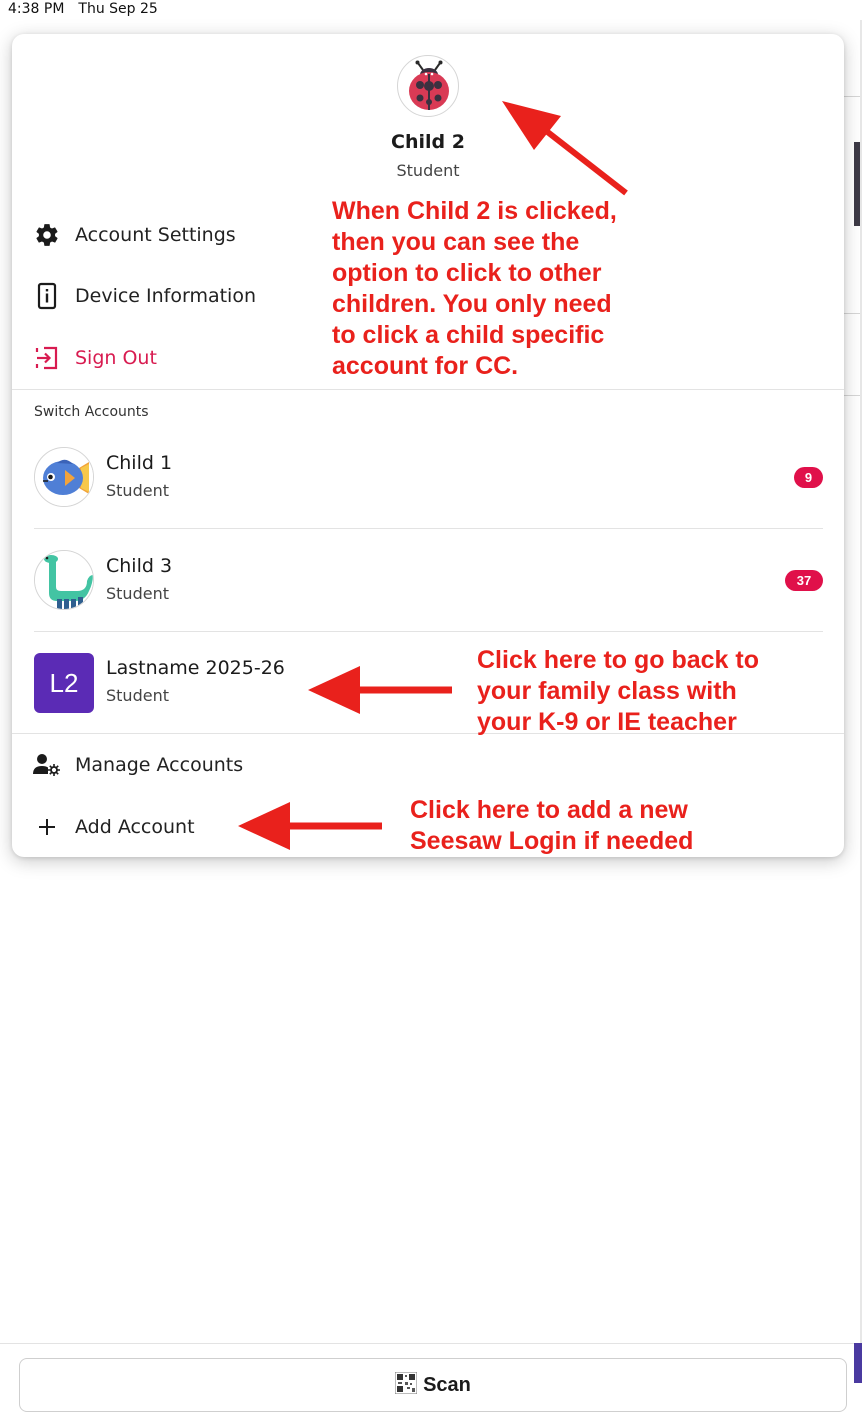 The height and width of the screenshot is (1426, 862). I want to click on account-name: Child 1, so click(139, 463).